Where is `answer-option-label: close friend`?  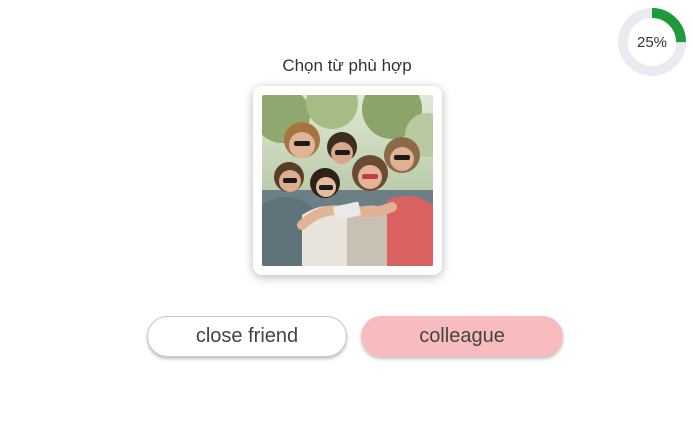 answer-option-label: close friend is located at coordinates (247, 336).